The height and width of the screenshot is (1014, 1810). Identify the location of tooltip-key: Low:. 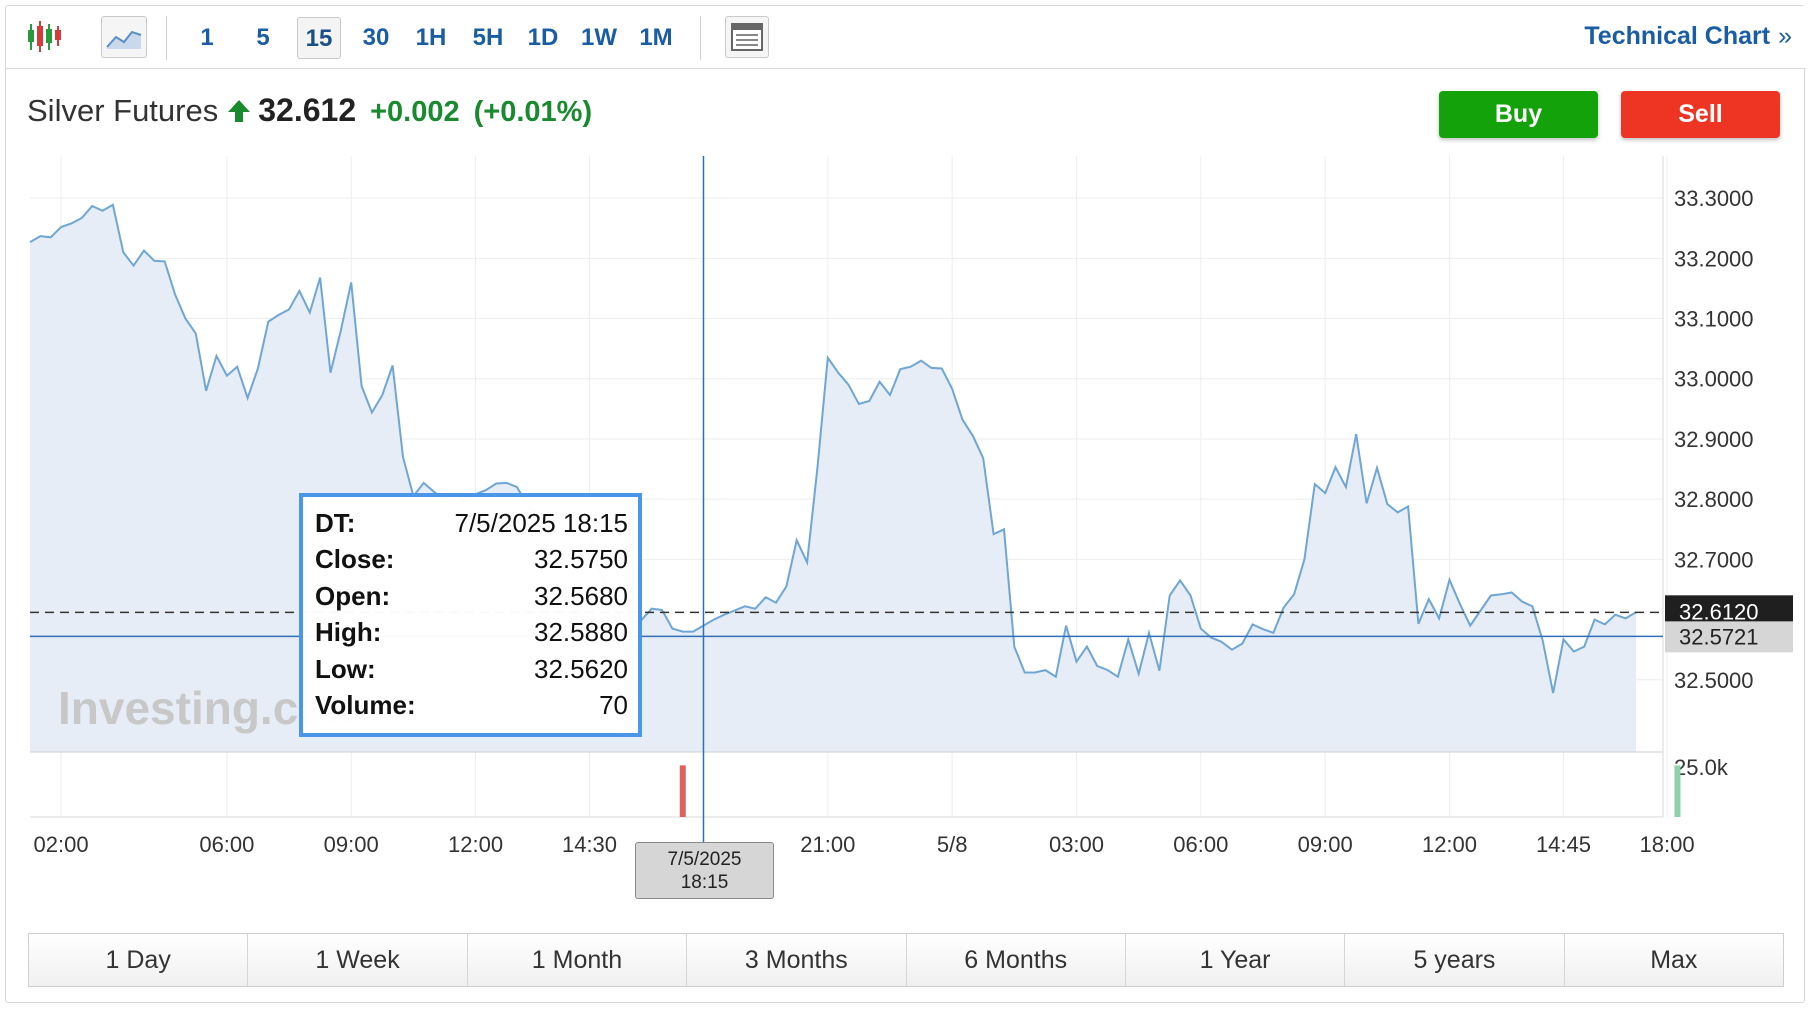
(345, 668).